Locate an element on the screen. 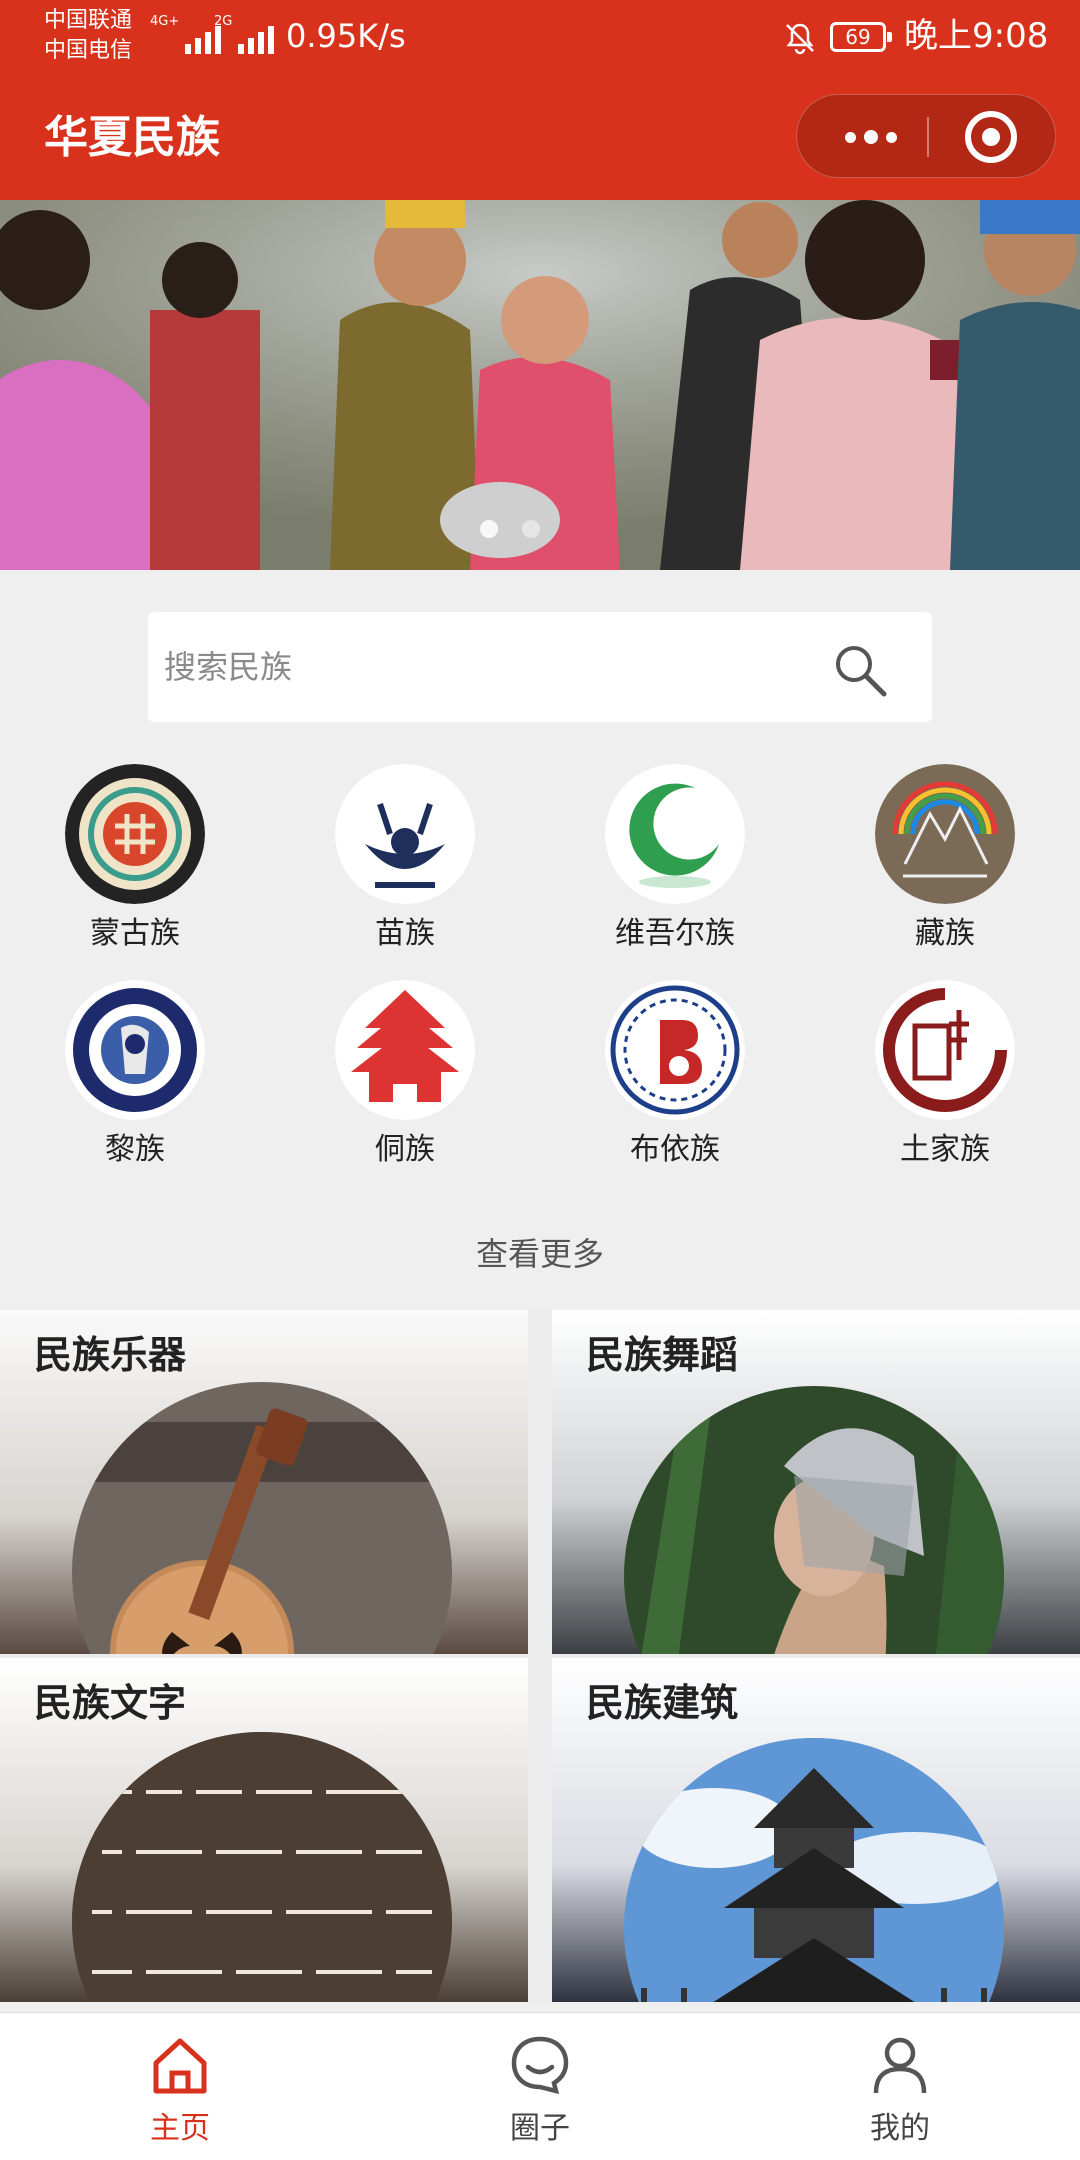 The image size is (1080, 2160). bottom-tab-bar: 主页 圈子 我的 is located at coordinates (540, 2086).